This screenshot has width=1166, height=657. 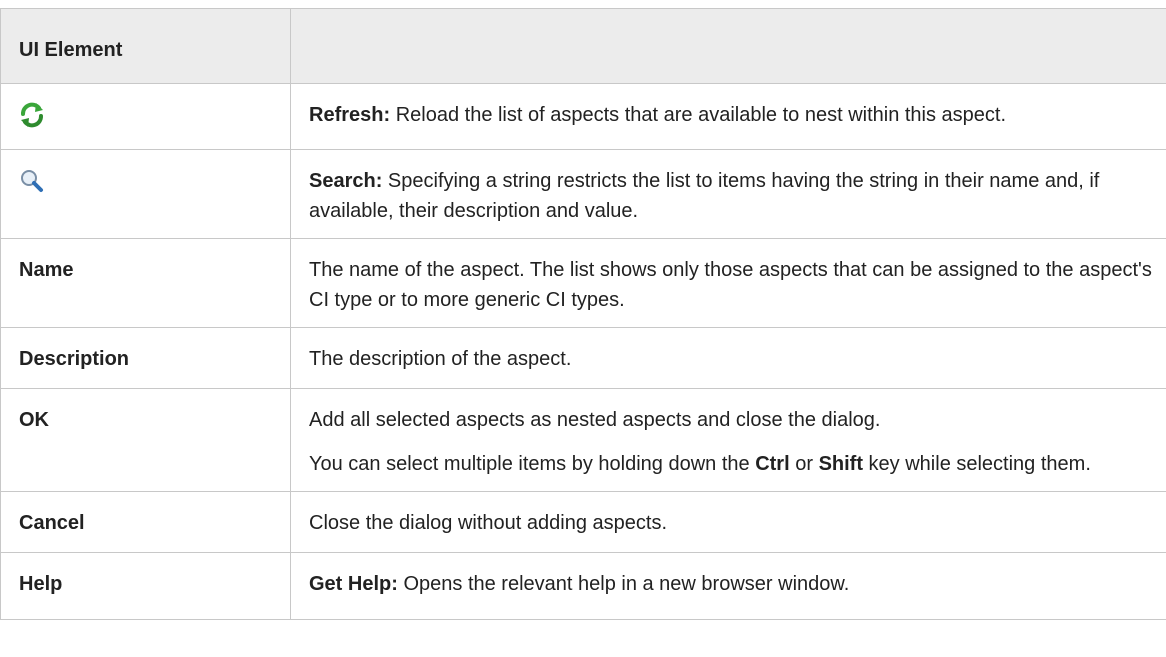 I want to click on element-name: Help, so click(x=145, y=586).